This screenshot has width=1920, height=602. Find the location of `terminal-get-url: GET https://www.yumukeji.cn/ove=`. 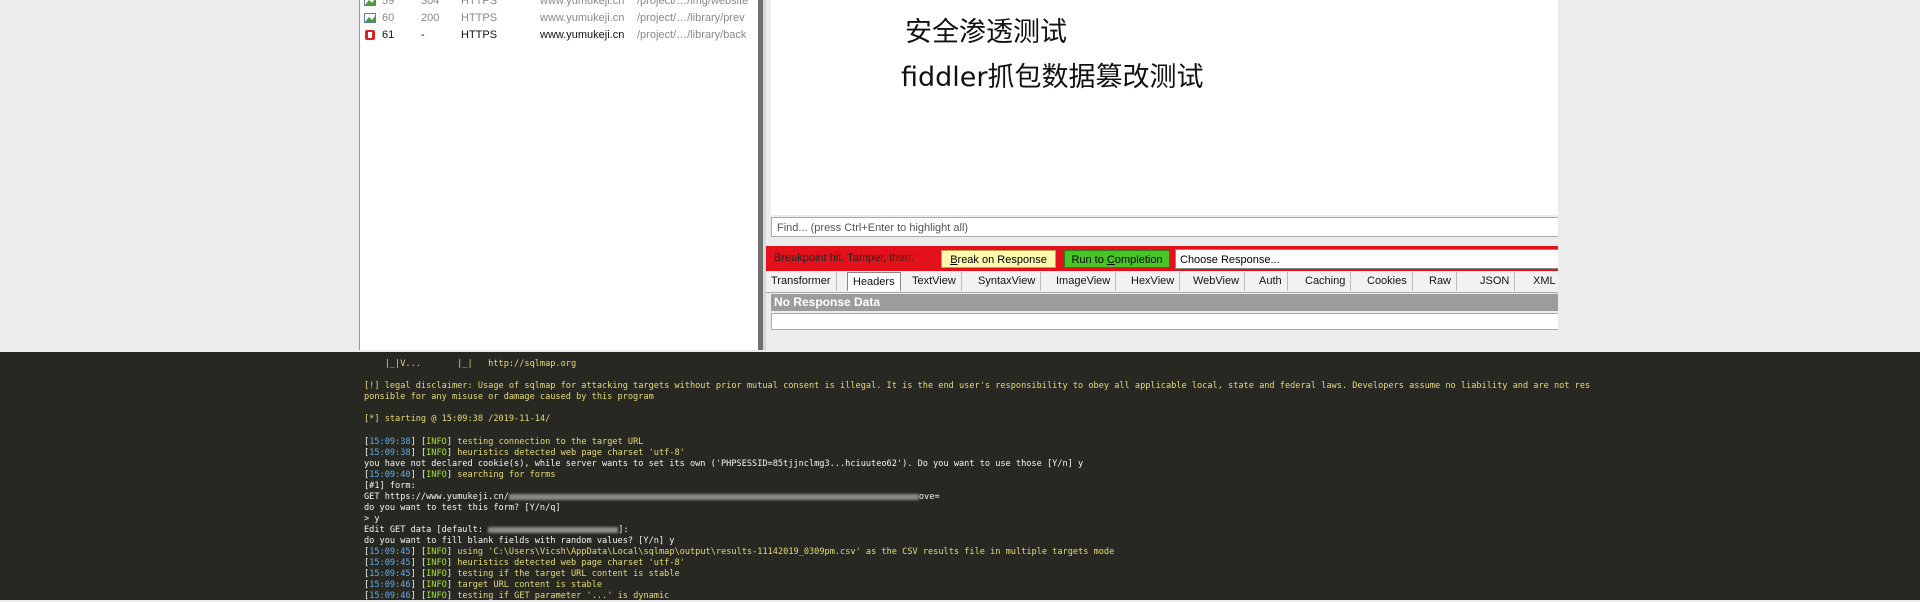

terminal-get-url: GET https://www.yumukeji.cn/ove= is located at coordinates (652, 497).